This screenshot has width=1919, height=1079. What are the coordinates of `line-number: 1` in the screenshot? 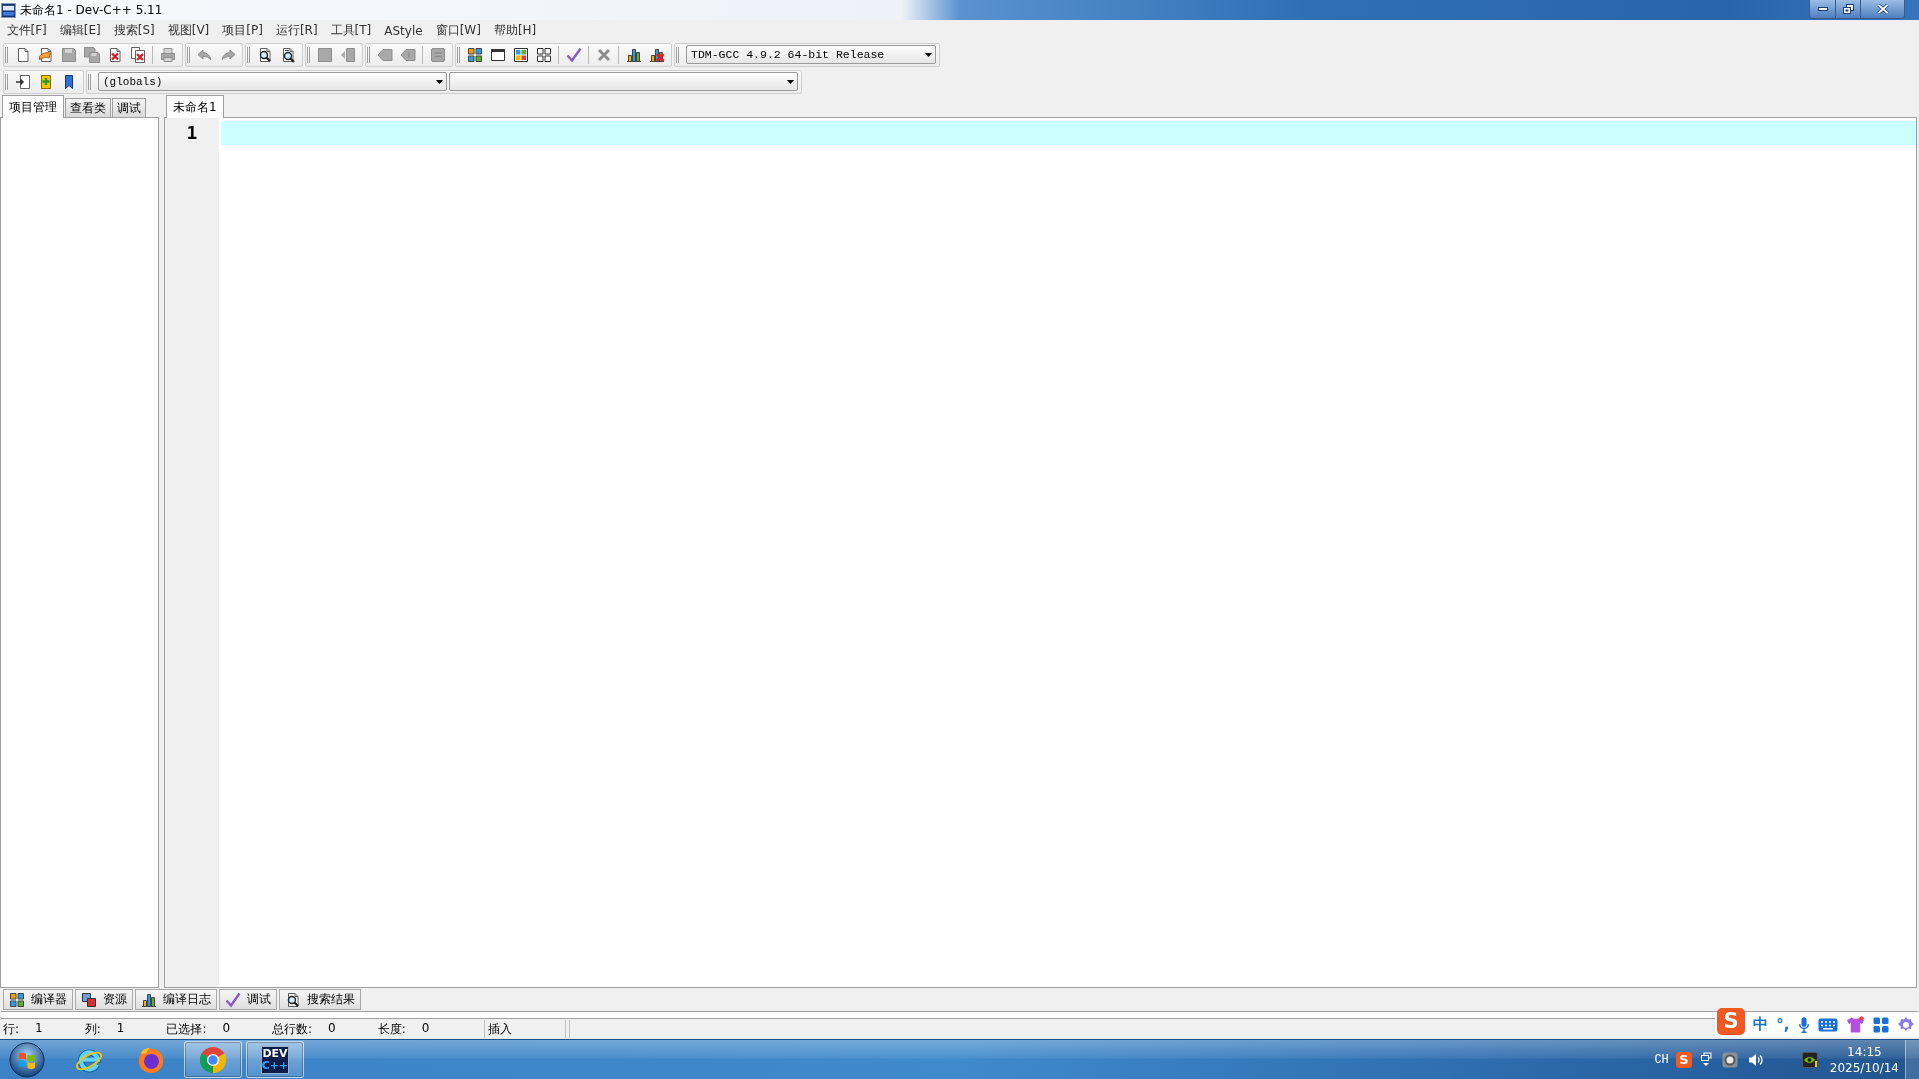 It's located at (192, 133).